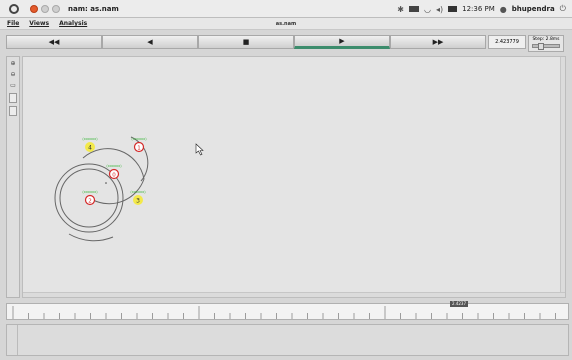 The width and height of the screenshot is (572, 360). I want to click on annotation-panel, so click(287, 340).